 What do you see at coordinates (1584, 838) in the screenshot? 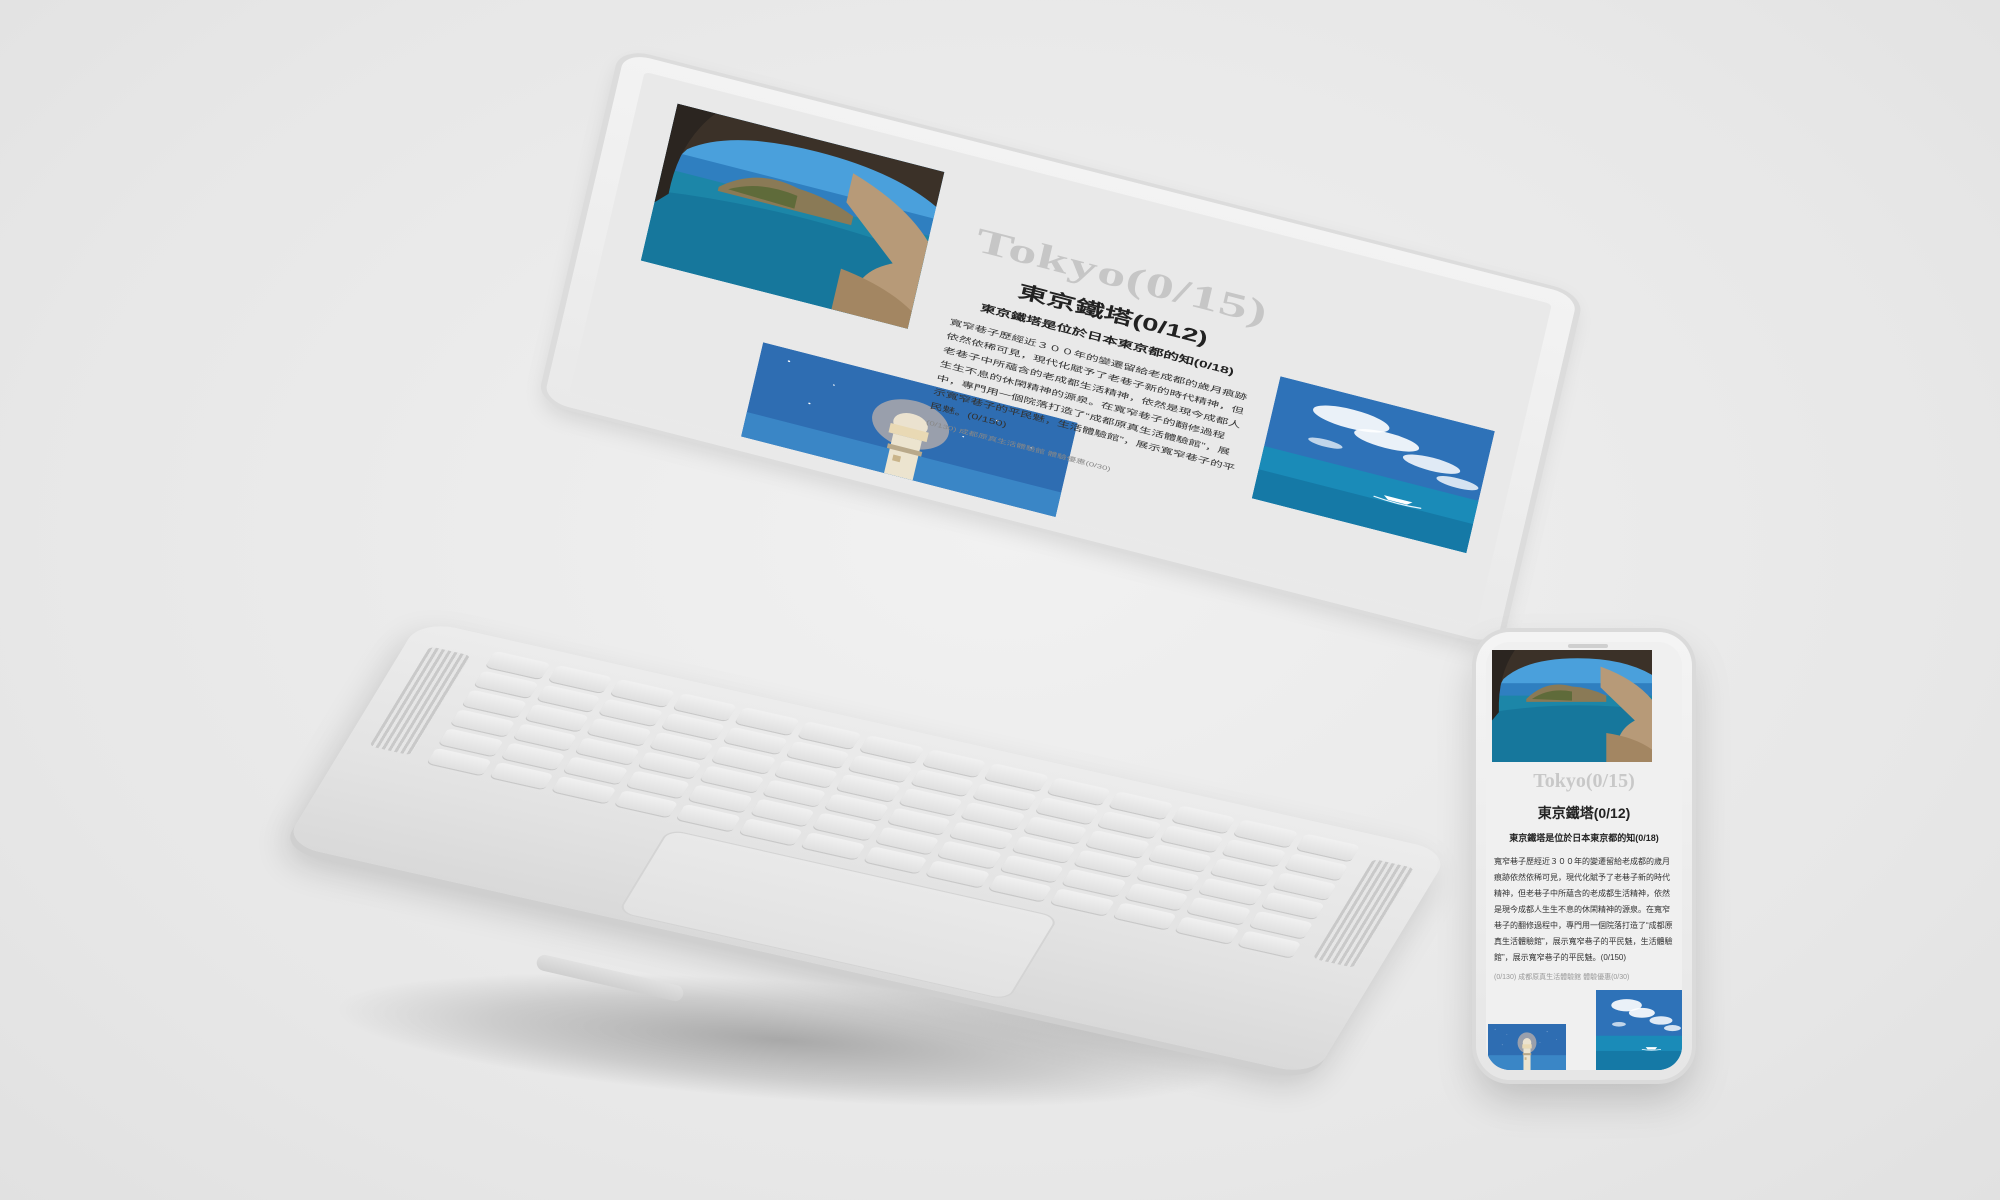
I see `article-subheading: 東京鐵塔是位於日本東京都的知(0/18)` at bounding box center [1584, 838].